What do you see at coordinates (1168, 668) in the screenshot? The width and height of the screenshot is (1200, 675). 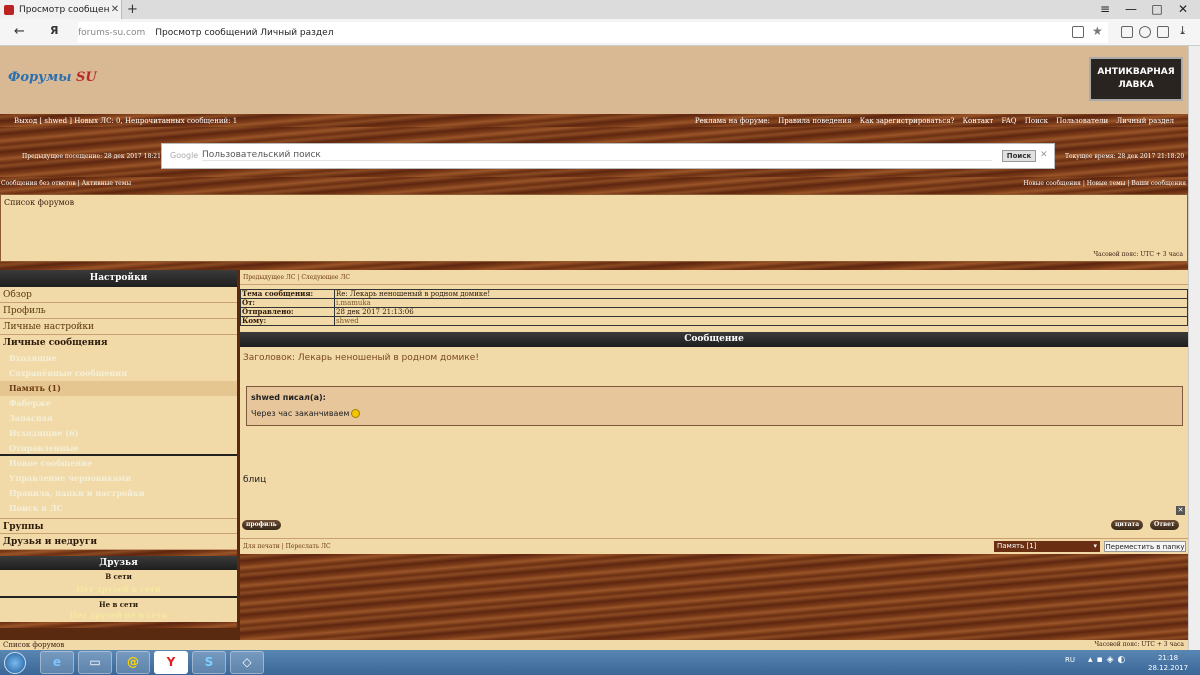 I see `clock-date: 28.12.2017` at bounding box center [1168, 668].